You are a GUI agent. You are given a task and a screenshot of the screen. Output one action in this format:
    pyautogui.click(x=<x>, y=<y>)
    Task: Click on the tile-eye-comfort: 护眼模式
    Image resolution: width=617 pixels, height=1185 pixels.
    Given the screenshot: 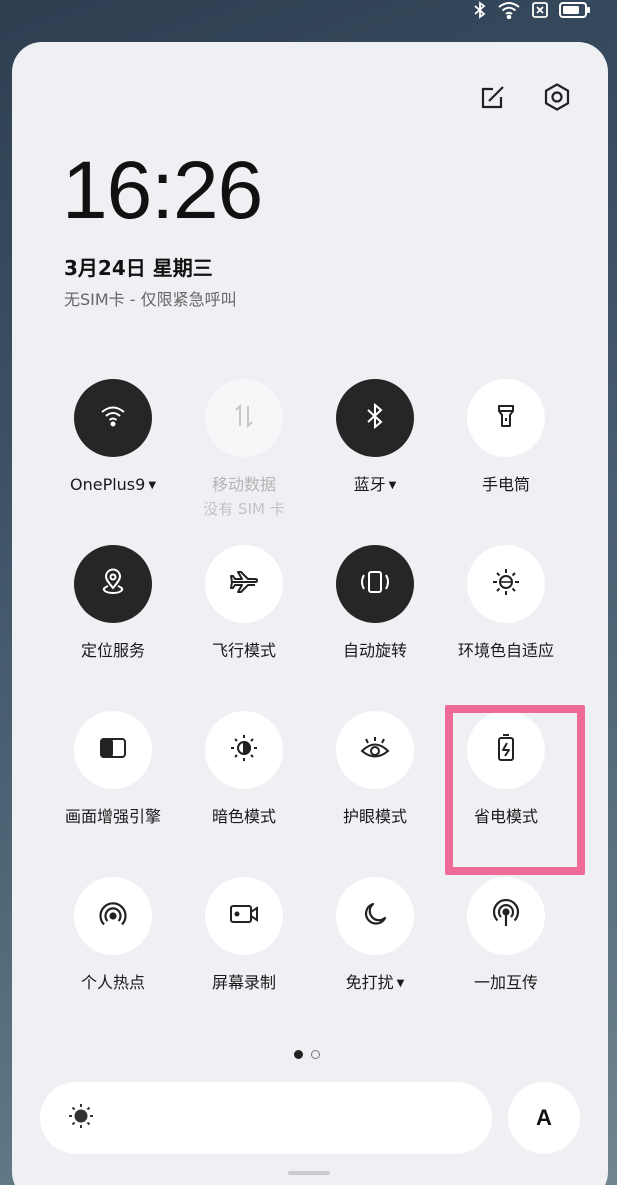 What is the action you would take?
    pyautogui.click(x=375, y=768)
    